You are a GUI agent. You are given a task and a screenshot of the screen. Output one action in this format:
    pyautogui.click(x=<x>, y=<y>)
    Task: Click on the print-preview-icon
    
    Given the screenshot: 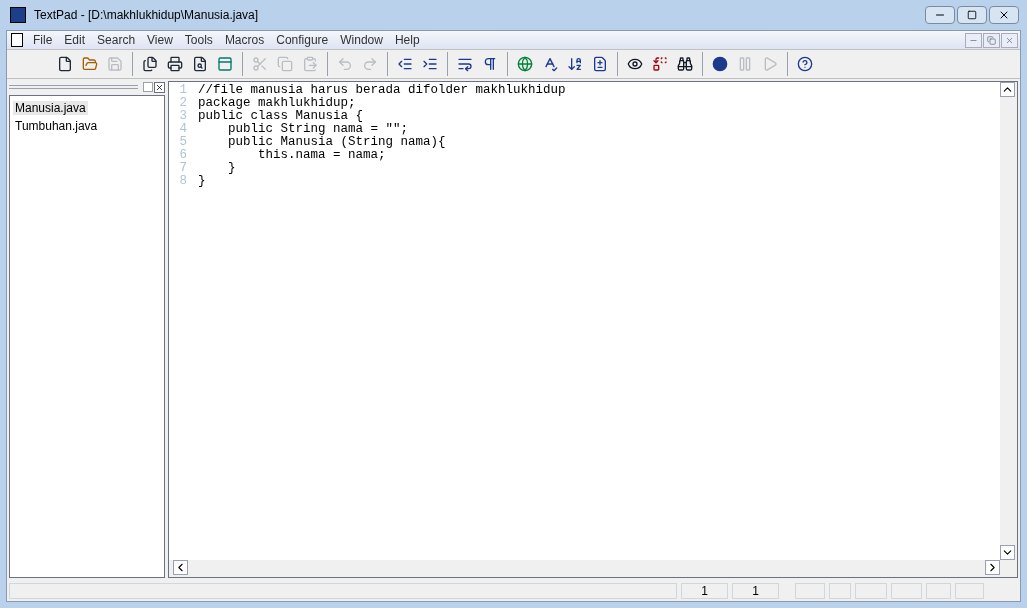 What is the action you would take?
    pyautogui.click(x=200, y=64)
    